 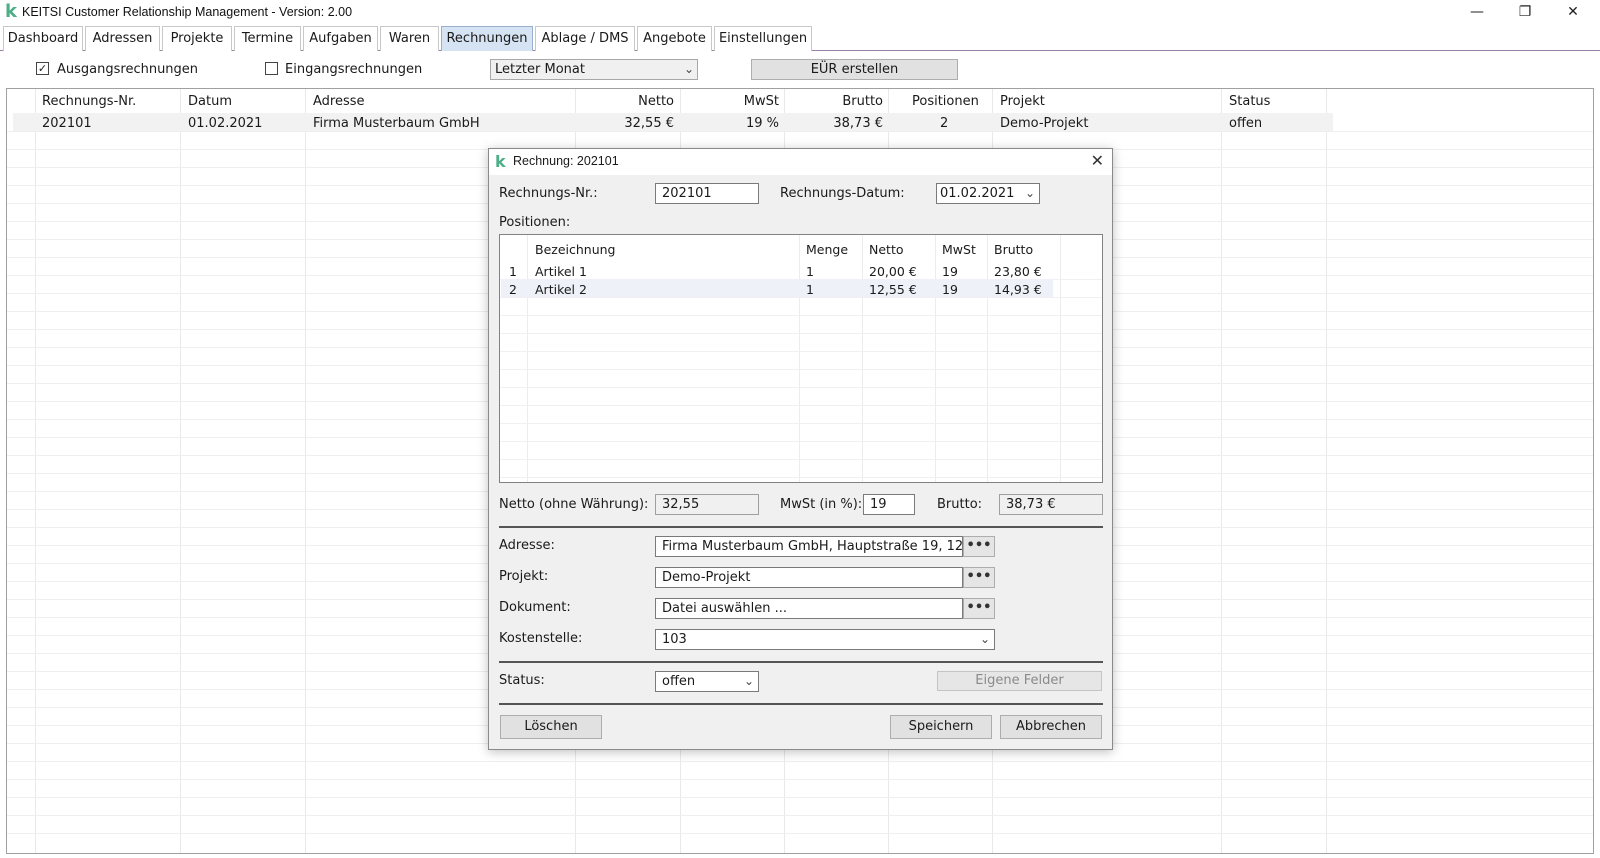 What do you see at coordinates (810, 289) in the screenshot?
I see `pos-row-2-qty: 1` at bounding box center [810, 289].